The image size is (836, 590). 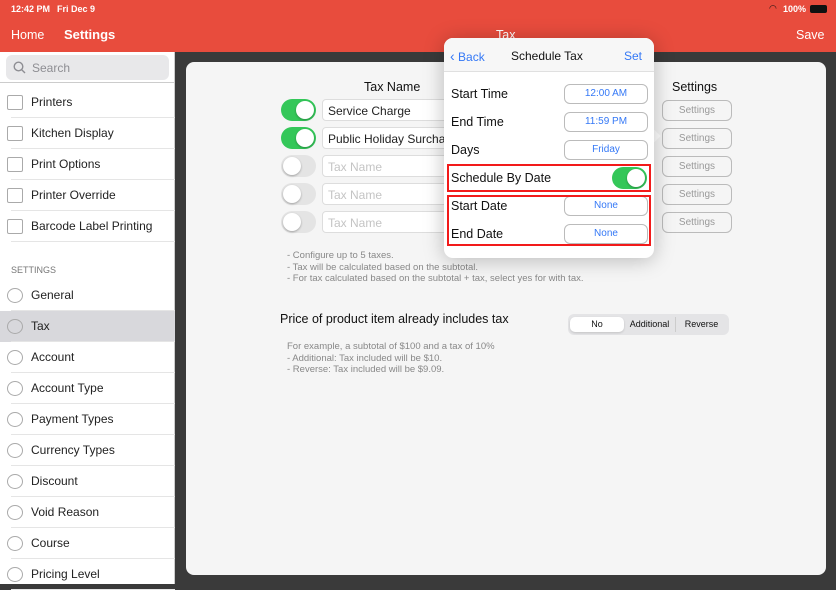 What do you see at coordinates (15, 226) in the screenshot?
I see `barcode-icon` at bounding box center [15, 226].